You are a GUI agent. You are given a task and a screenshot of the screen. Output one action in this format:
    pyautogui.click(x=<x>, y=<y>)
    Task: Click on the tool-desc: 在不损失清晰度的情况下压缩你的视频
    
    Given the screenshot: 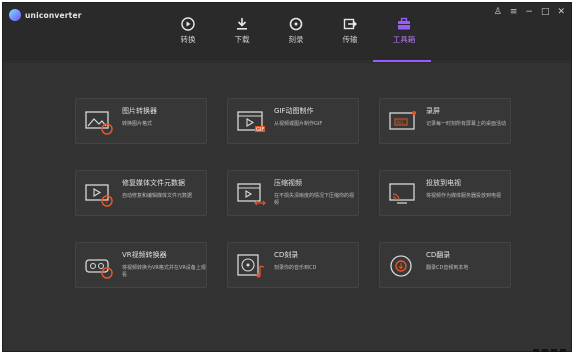 What is the action you would take?
    pyautogui.click(x=314, y=199)
    